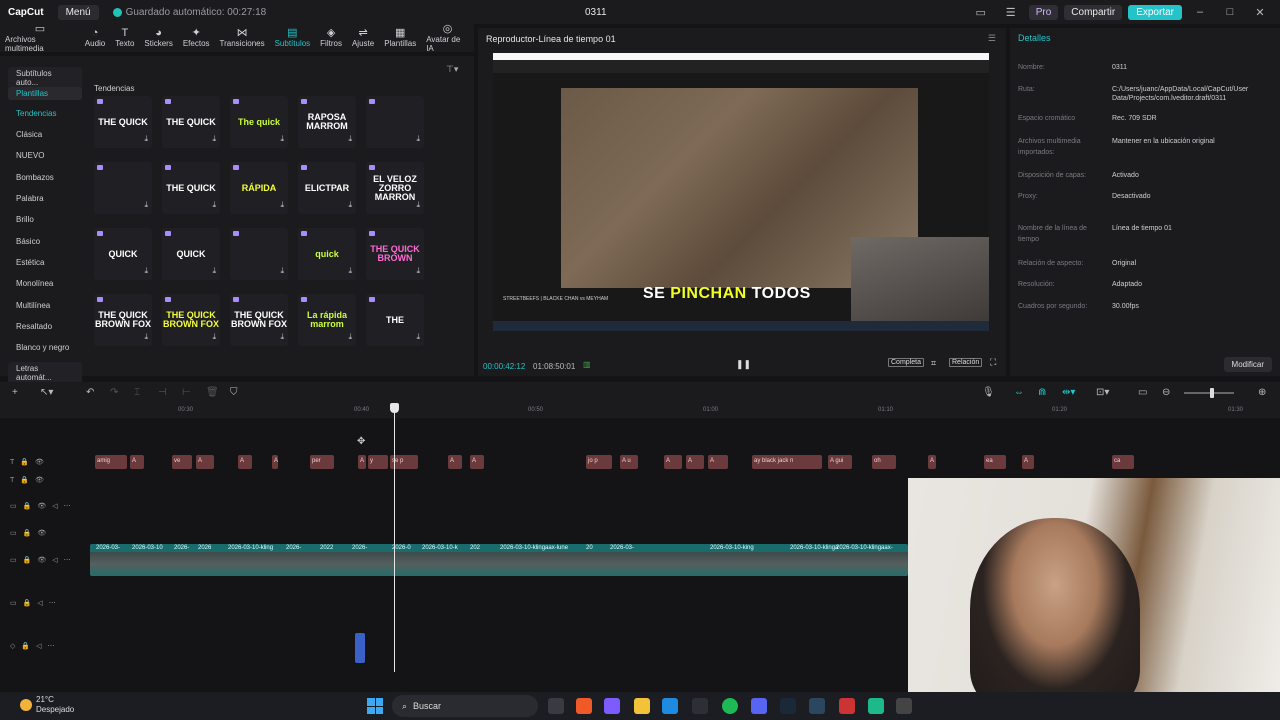 Image resolution: width=1280 pixels, height=720 pixels. I want to click on zoom-slider, so click(1209, 393).